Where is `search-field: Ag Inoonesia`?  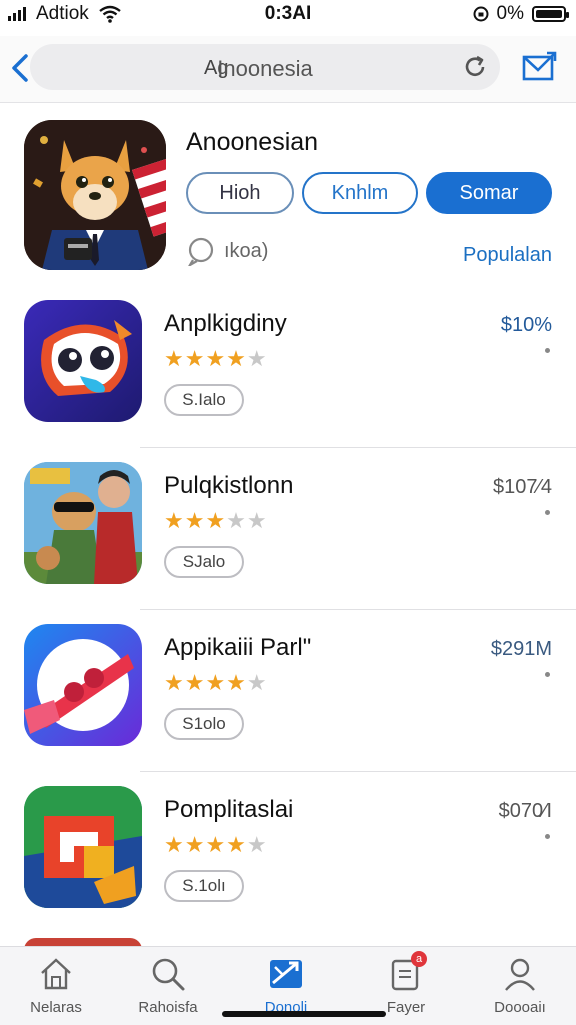
search-field: Ag Inoonesia is located at coordinates (265, 67).